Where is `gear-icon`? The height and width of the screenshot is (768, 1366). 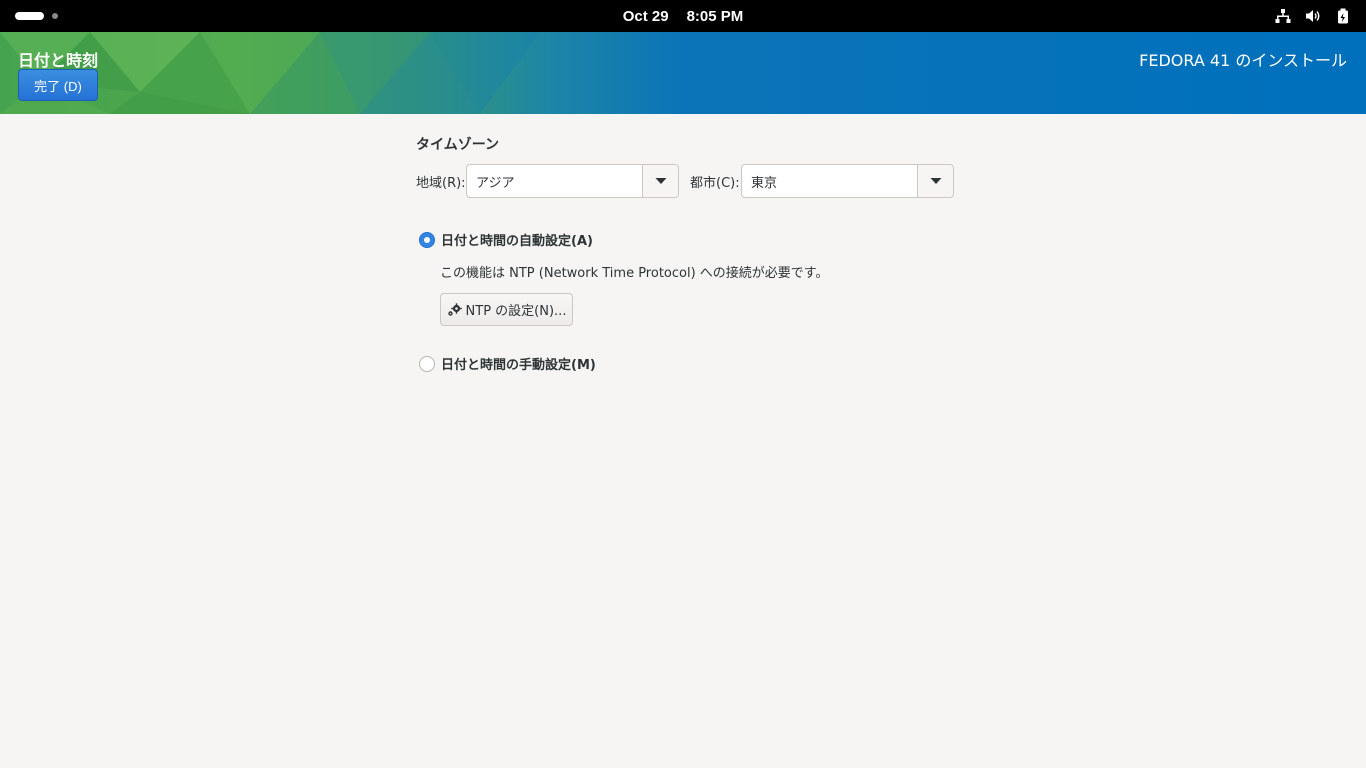
gear-icon is located at coordinates (455, 309).